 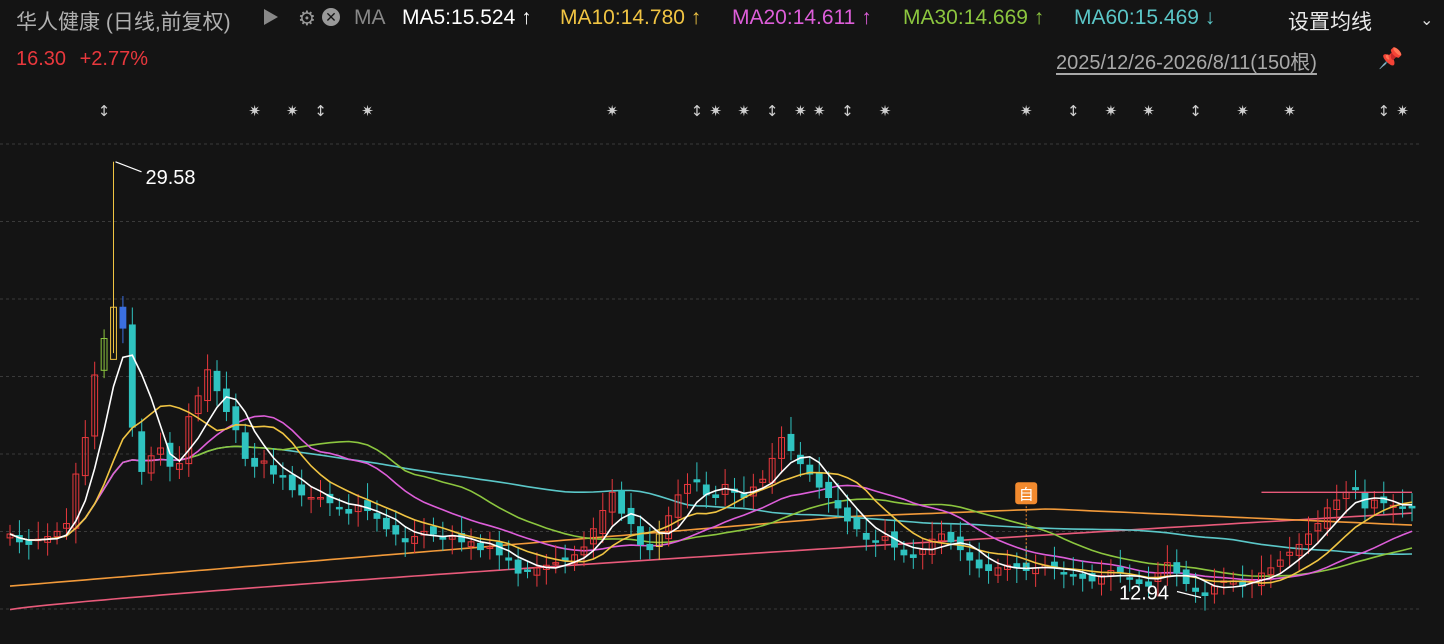 What do you see at coordinates (370, 17) in the screenshot?
I see `ma-label: MA` at bounding box center [370, 17].